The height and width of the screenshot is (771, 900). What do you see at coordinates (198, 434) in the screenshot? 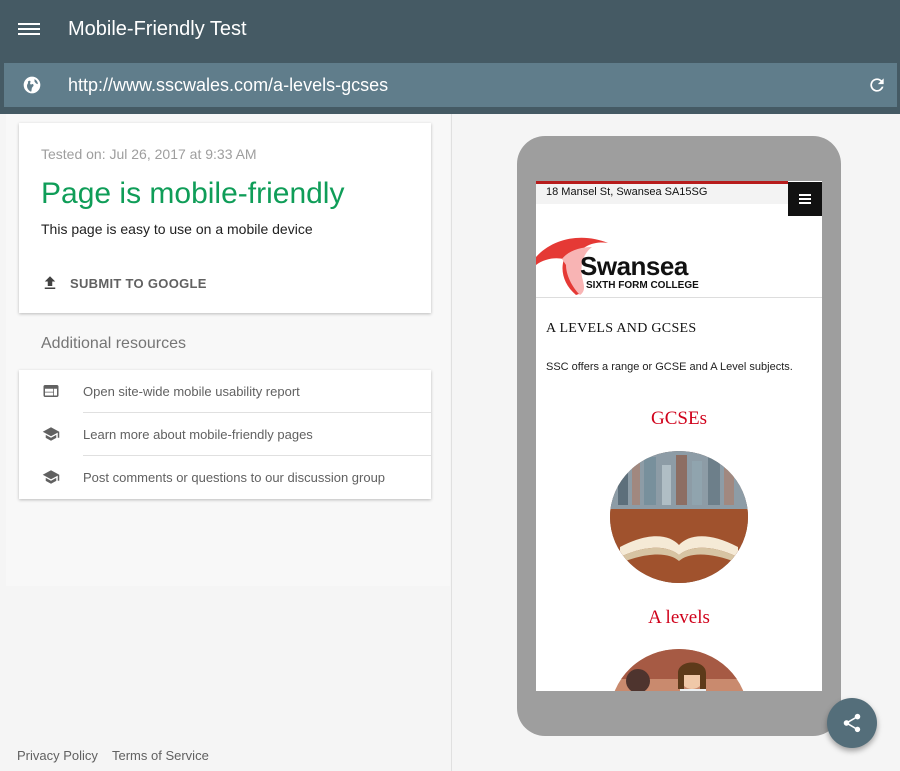
I see `resource-label: Learn more about mobile-friendly pages` at bounding box center [198, 434].